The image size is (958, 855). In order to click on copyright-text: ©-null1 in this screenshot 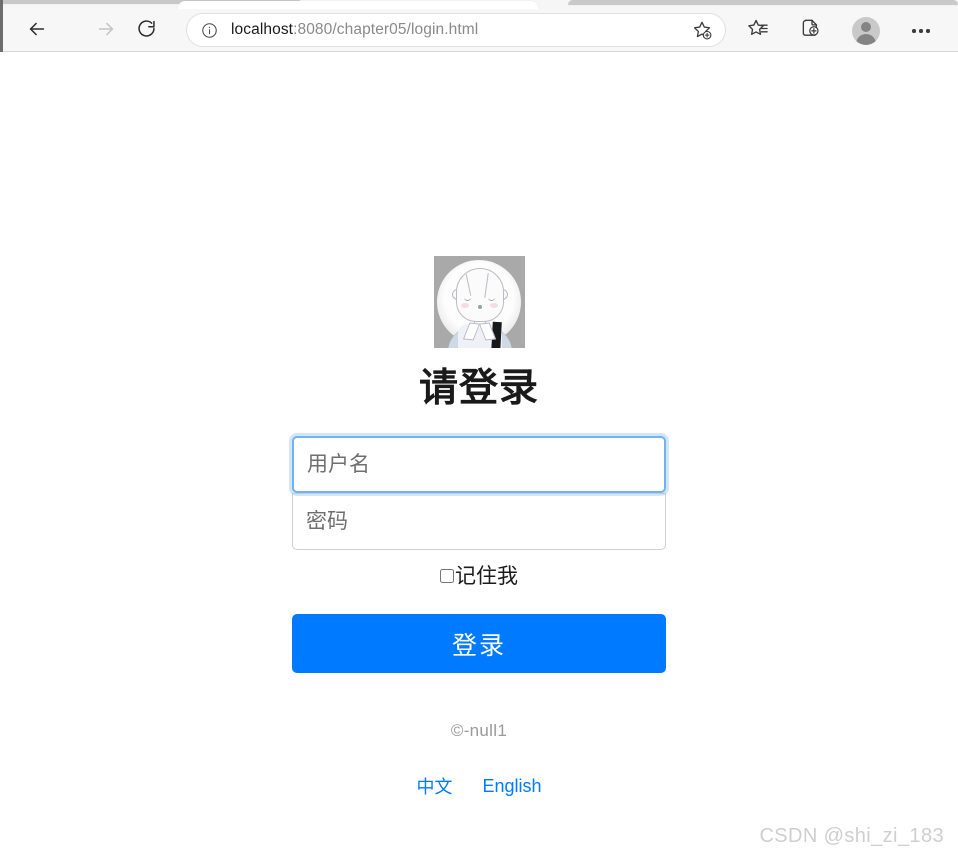, I will do `click(479, 730)`.